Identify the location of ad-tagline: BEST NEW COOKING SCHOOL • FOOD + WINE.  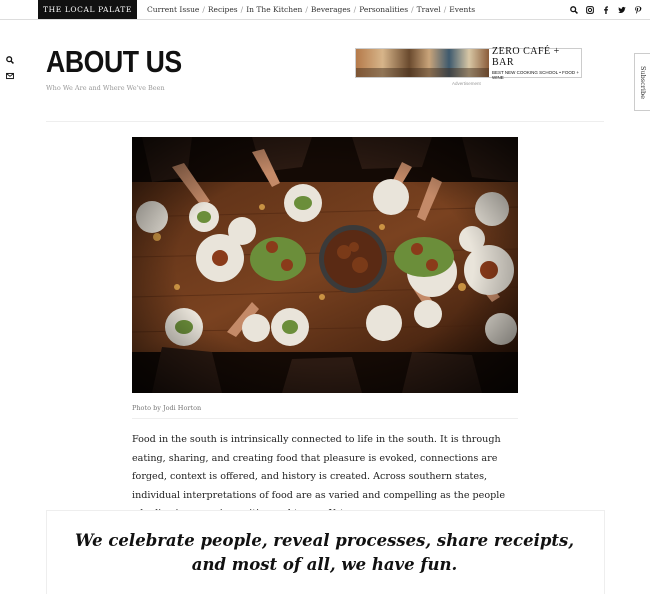
(535, 75).